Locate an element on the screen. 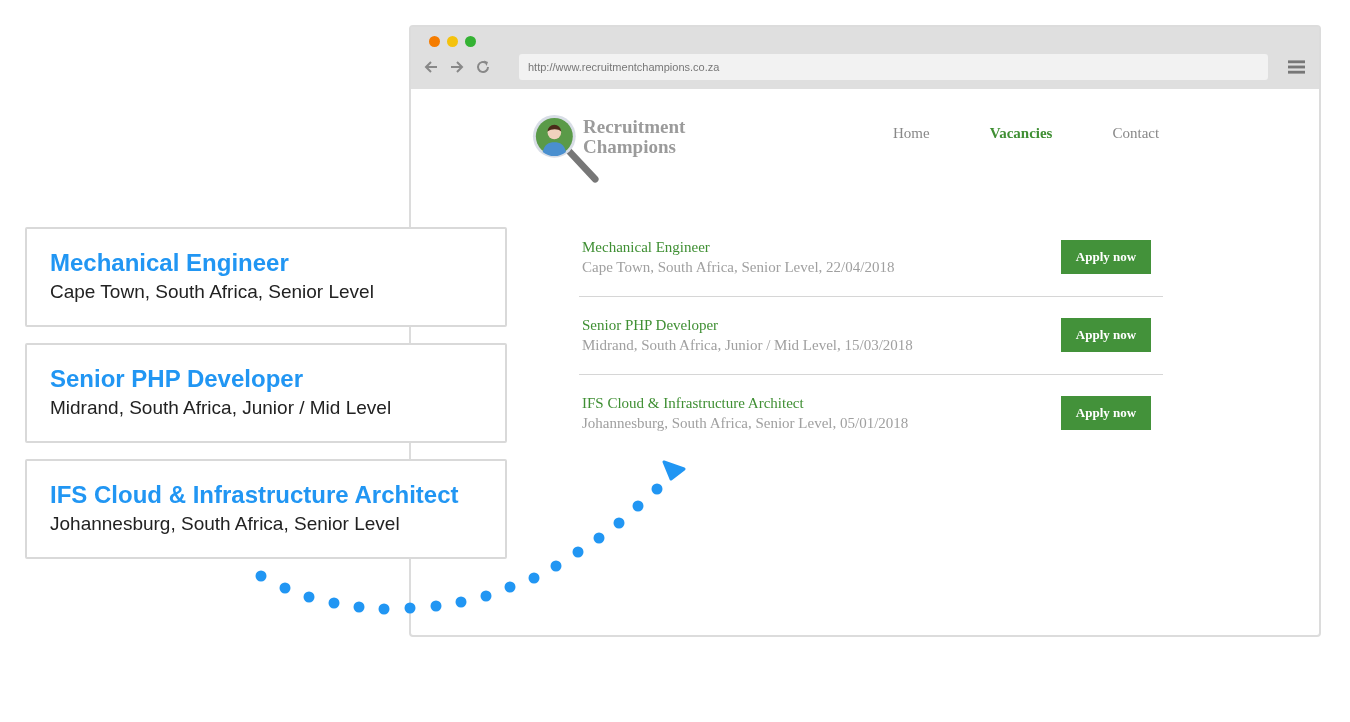 This screenshot has height=722, width=1350. nav-link: Vacancies is located at coordinates (1021, 133).